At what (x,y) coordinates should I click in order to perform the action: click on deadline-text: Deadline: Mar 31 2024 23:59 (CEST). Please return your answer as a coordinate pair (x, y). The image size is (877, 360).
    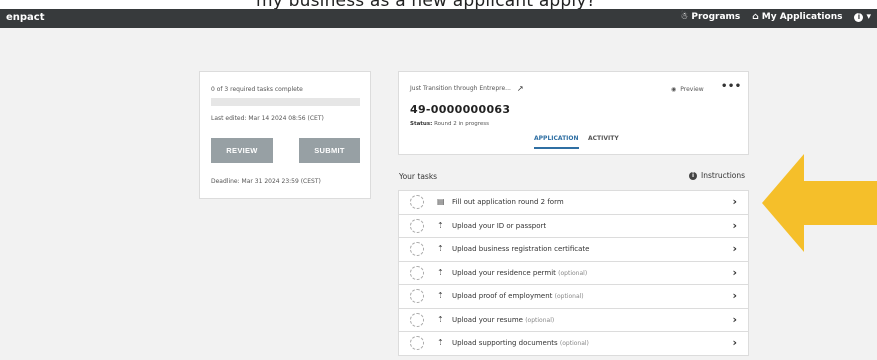
    Looking at the image, I should click on (266, 181).